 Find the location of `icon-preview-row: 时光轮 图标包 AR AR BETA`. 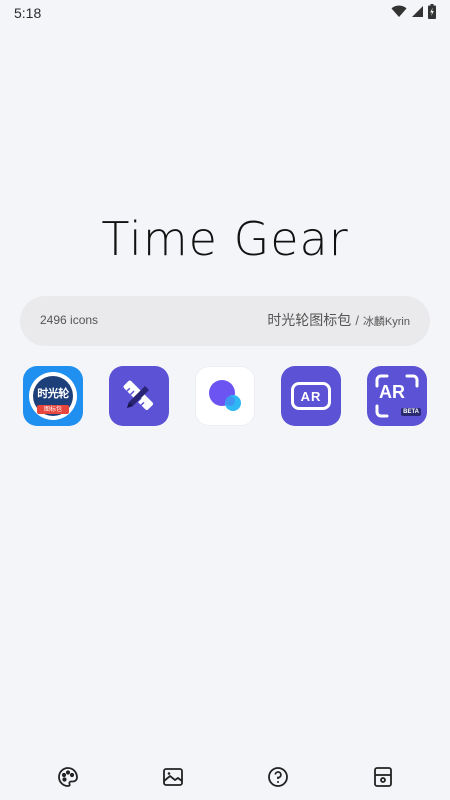

icon-preview-row: 时光轮 图标包 AR AR BETA is located at coordinates (225, 396).